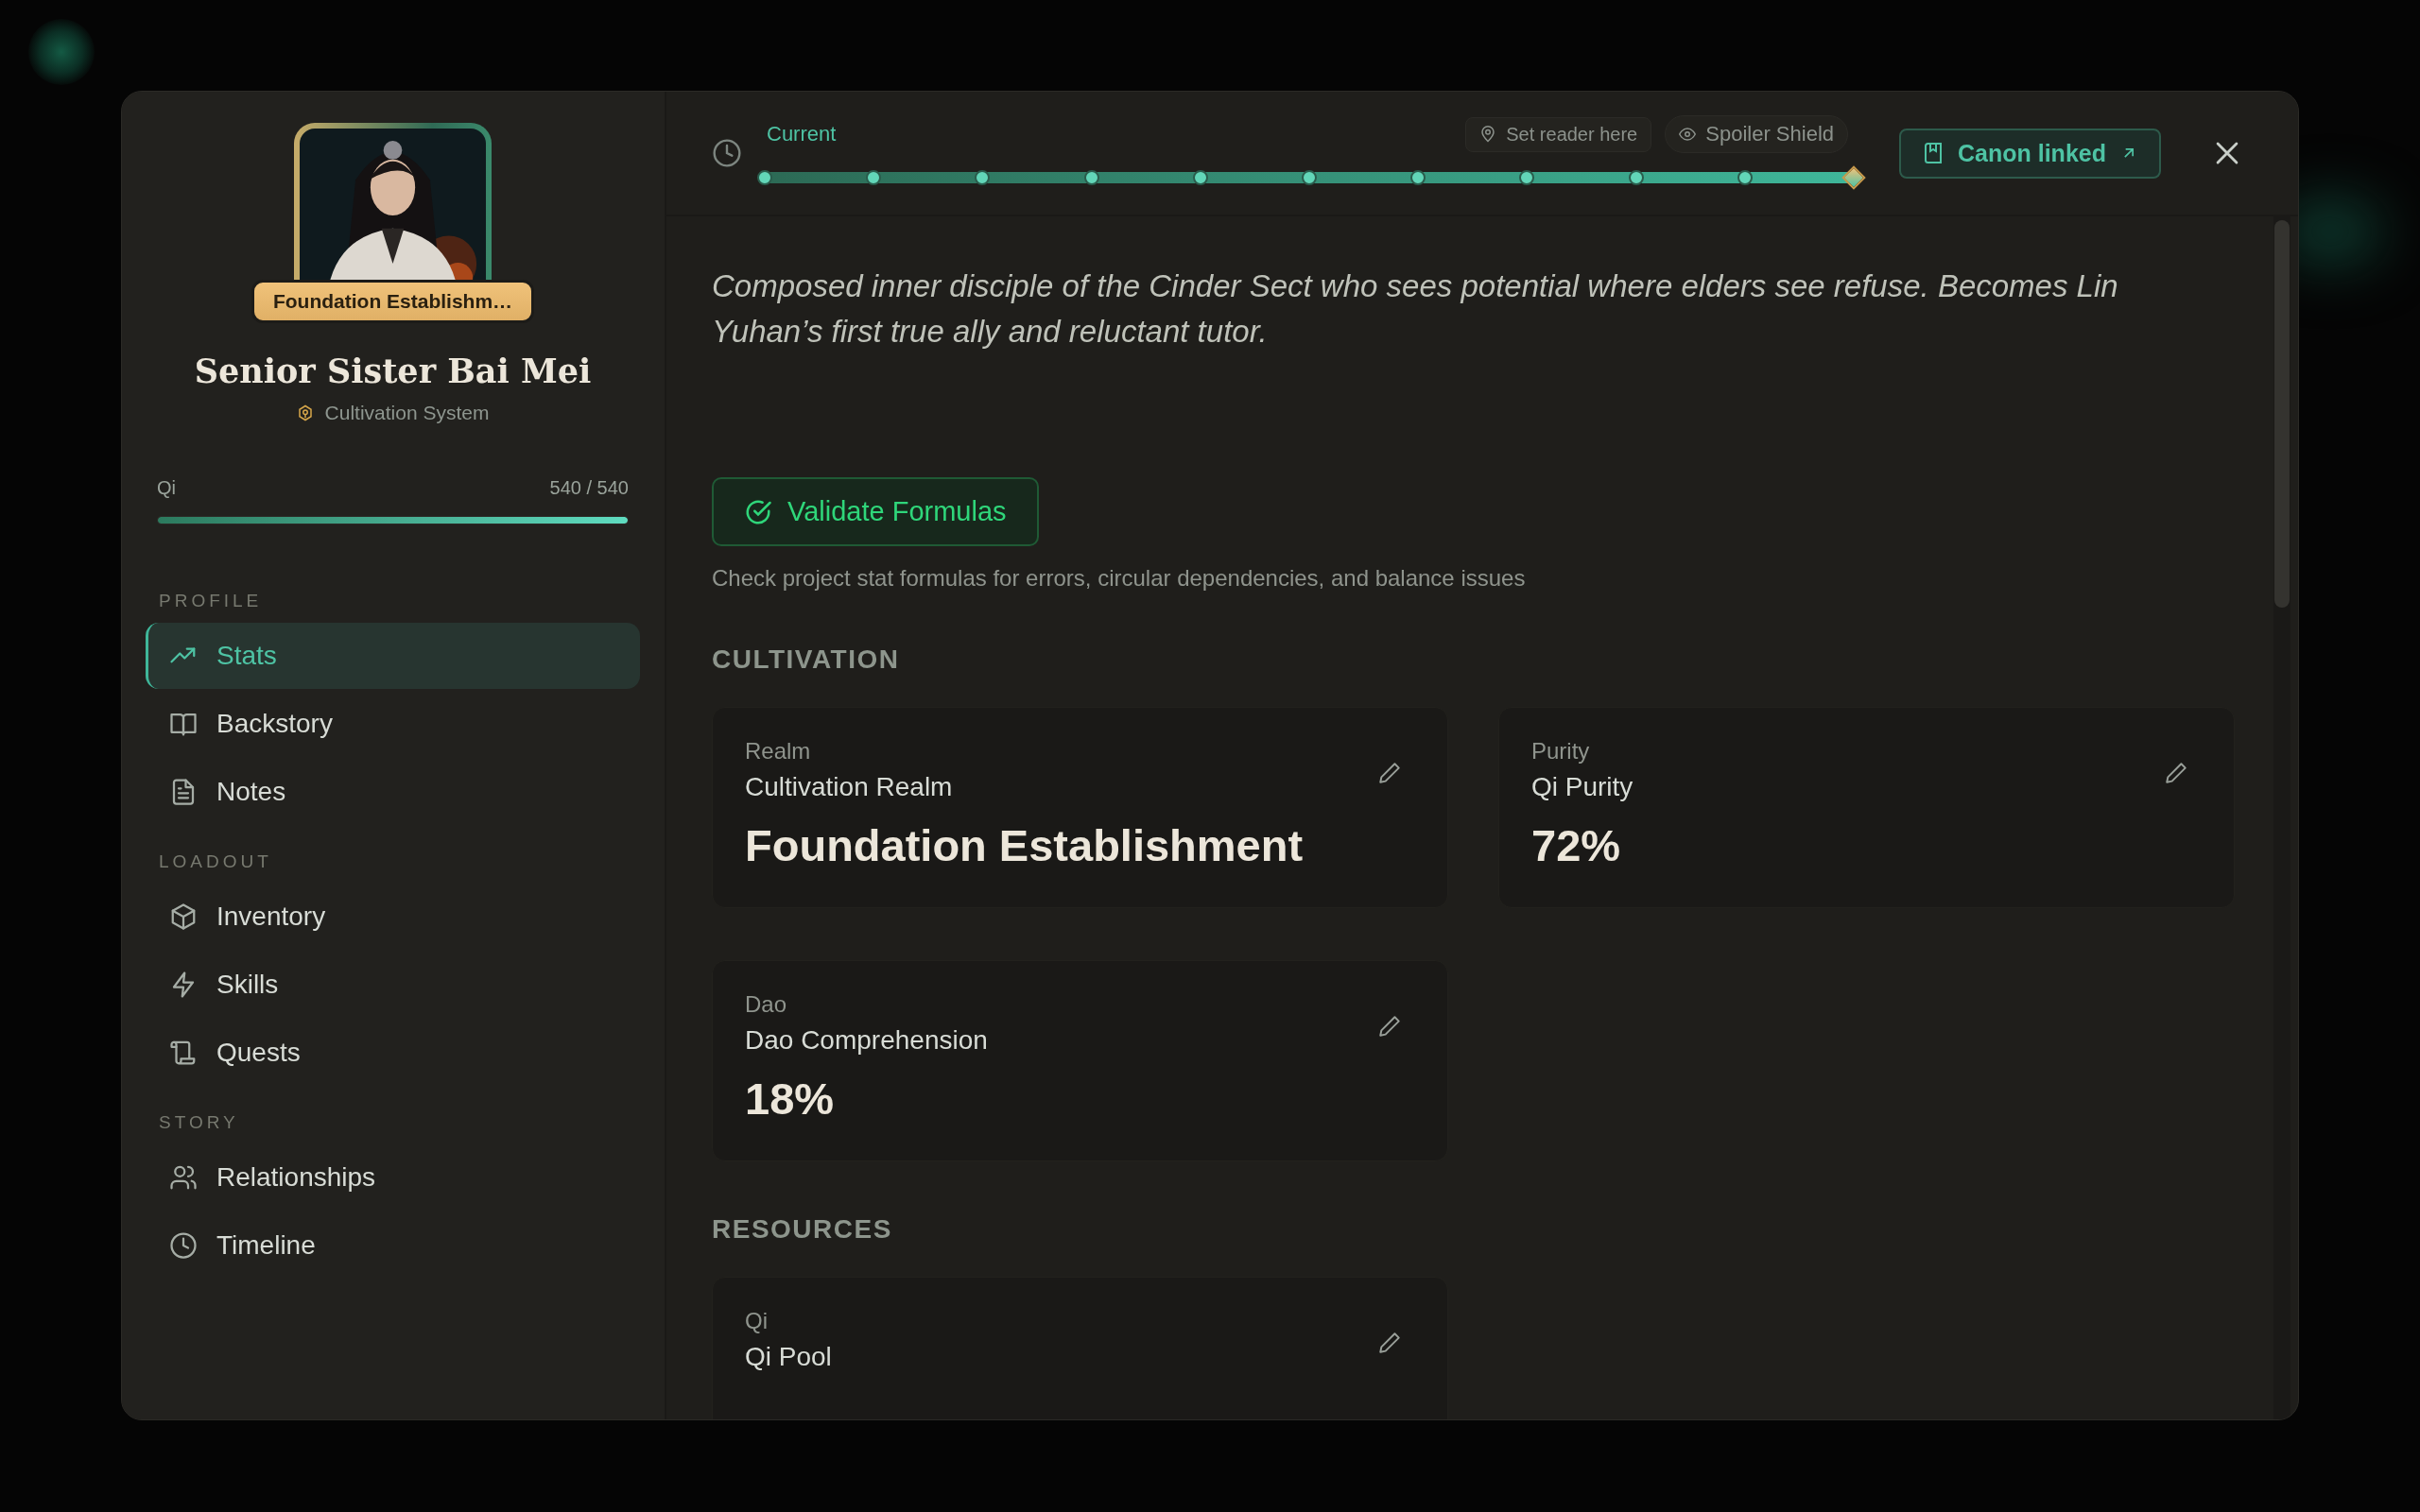 The width and height of the screenshot is (2420, 1512). I want to click on nav-section-heading: PROFILE, so click(211, 601).